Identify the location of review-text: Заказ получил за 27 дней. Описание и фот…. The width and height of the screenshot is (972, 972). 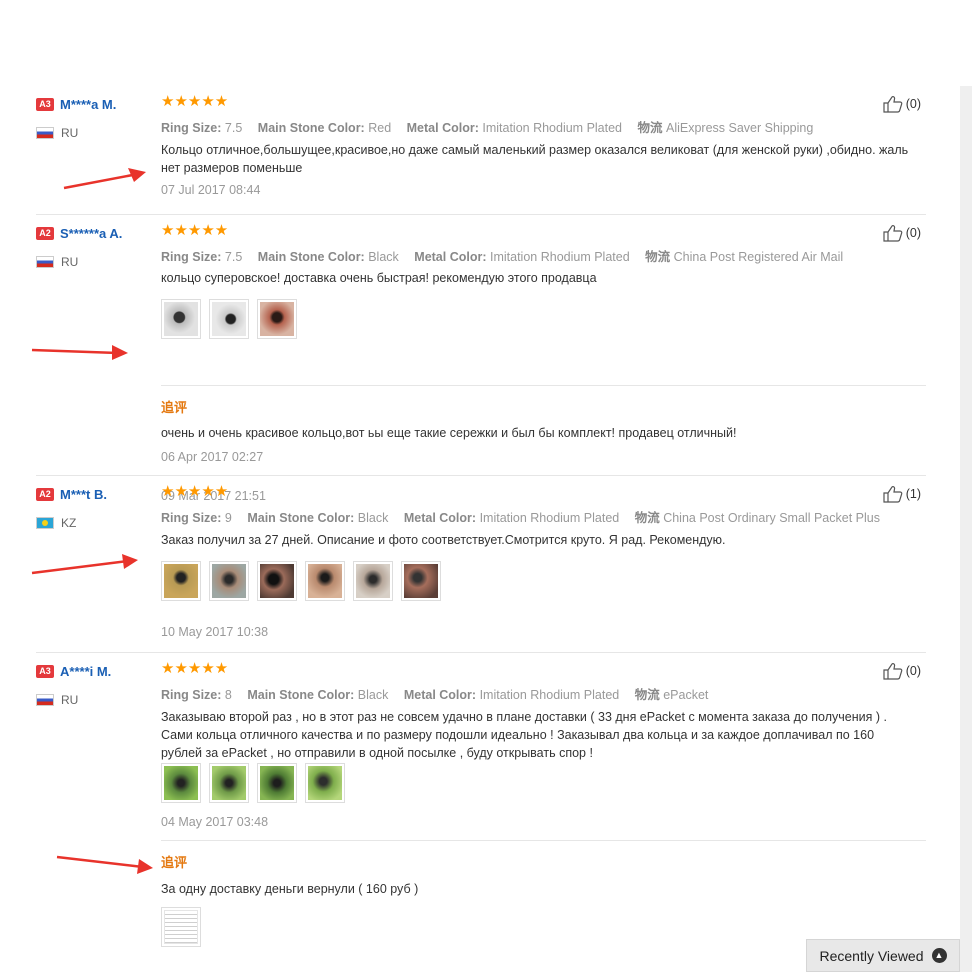
(443, 540).